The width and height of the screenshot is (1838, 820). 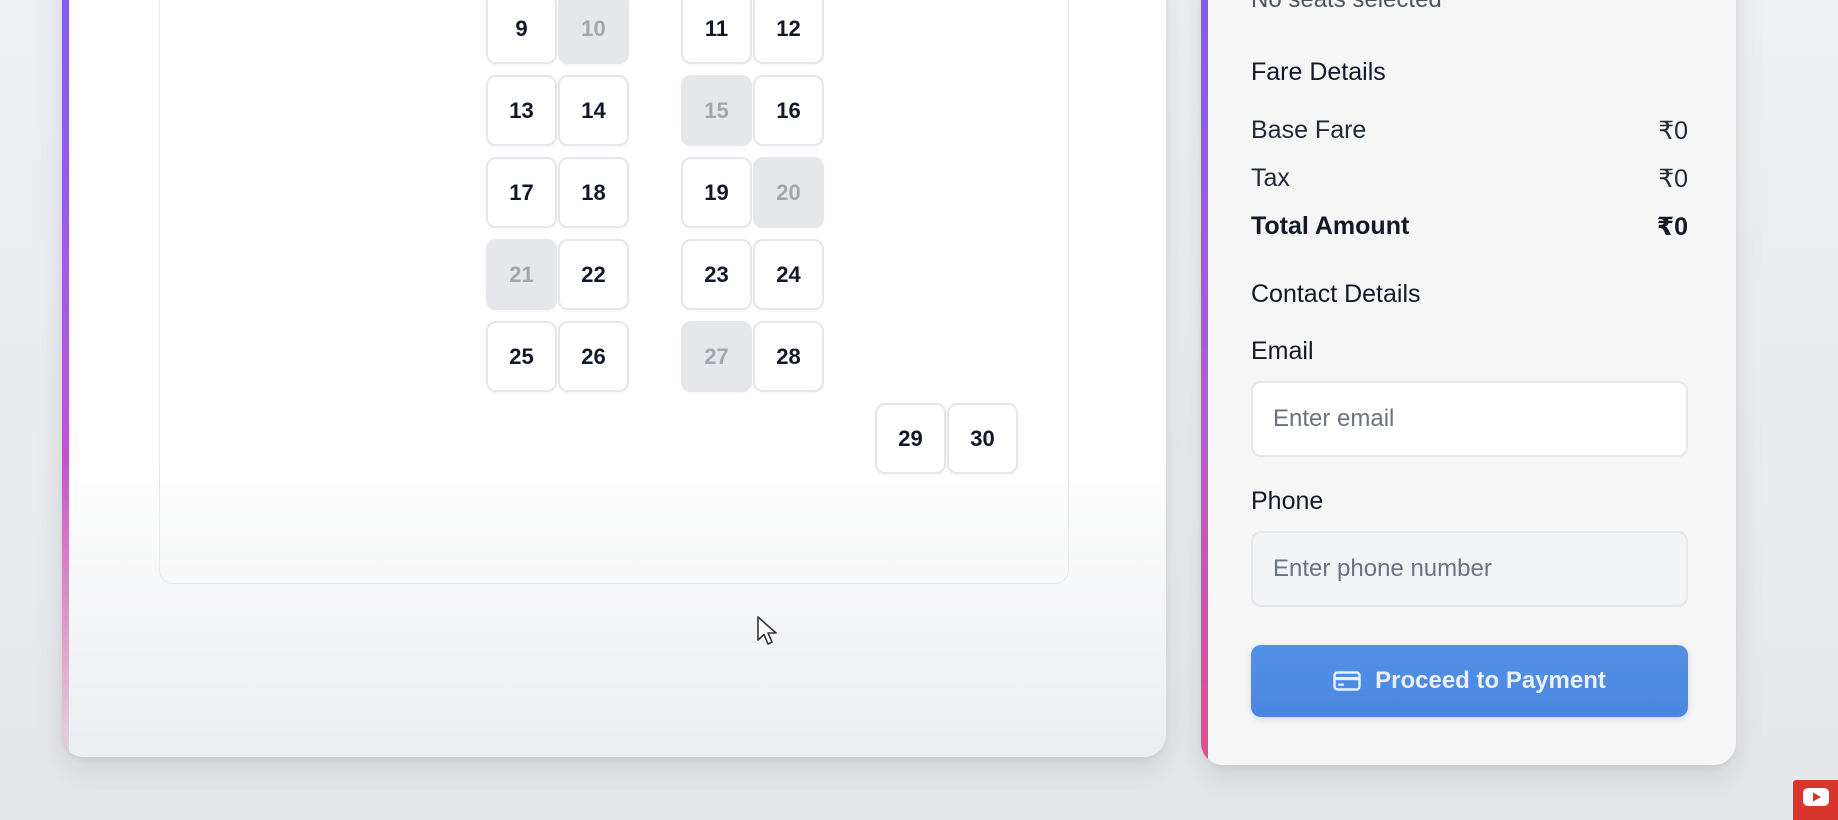 What do you see at coordinates (767, 630) in the screenshot?
I see `mouse-cursor-icon` at bounding box center [767, 630].